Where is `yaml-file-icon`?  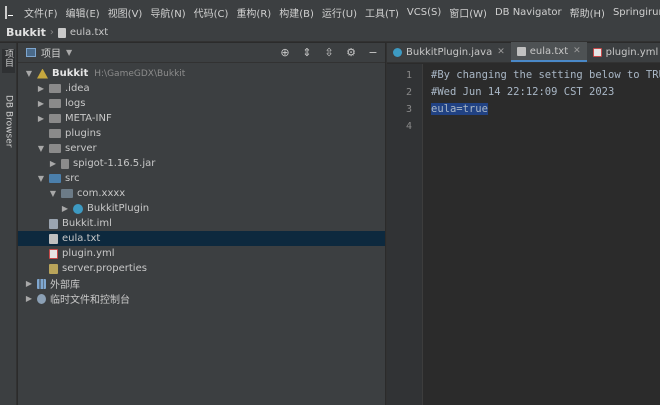
yaml-file-icon is located at coordinates (597, 52).